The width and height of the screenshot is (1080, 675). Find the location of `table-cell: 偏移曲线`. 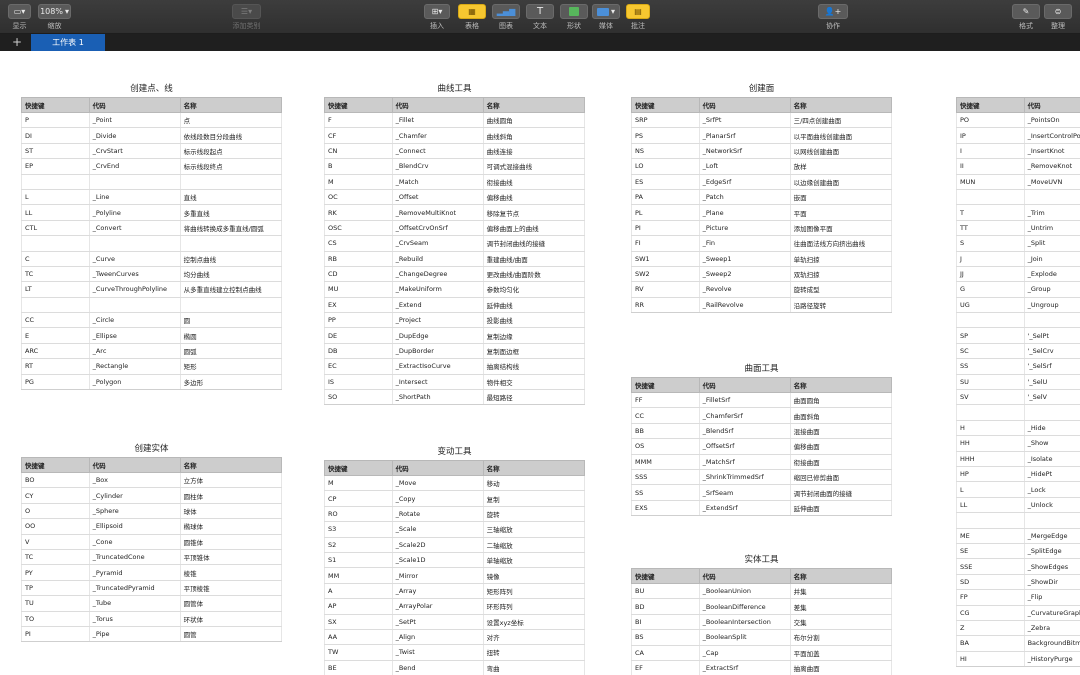

table-cell: 偏移曲线 is located at coordinates (534, 197).